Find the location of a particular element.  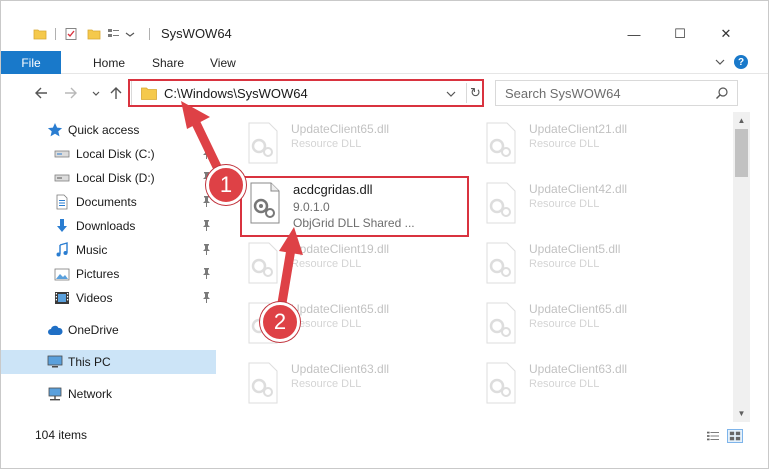

up-arrow-icon is located at coordinates (116, 93).